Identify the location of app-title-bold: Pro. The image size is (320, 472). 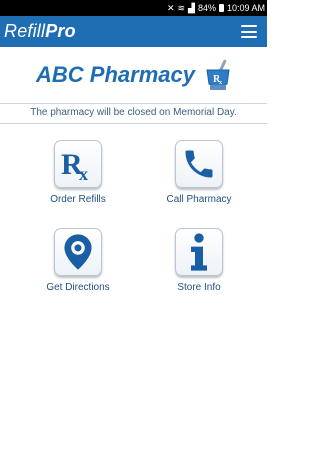
(60, 31).